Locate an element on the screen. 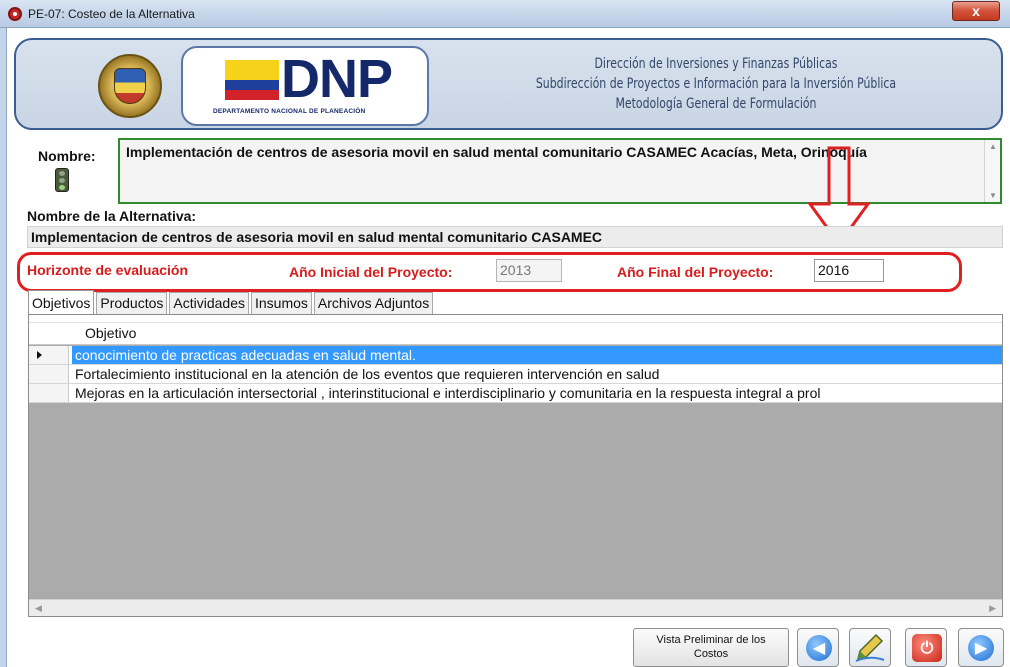 The height and width of the screenshot is (667, 1010). alternativa-label: Nombre de la Alternativa: is located at coordinates (112, 216).